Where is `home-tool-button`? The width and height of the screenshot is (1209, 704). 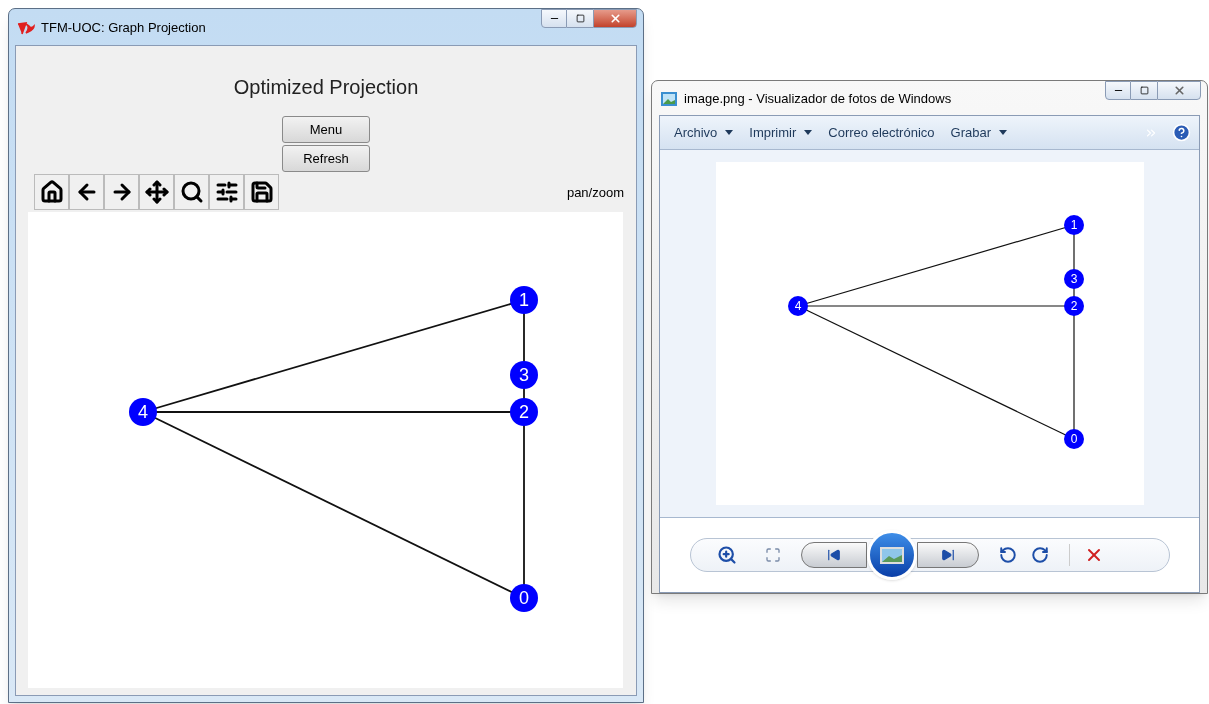
home-tool-button is located at coordinates (51, 192).